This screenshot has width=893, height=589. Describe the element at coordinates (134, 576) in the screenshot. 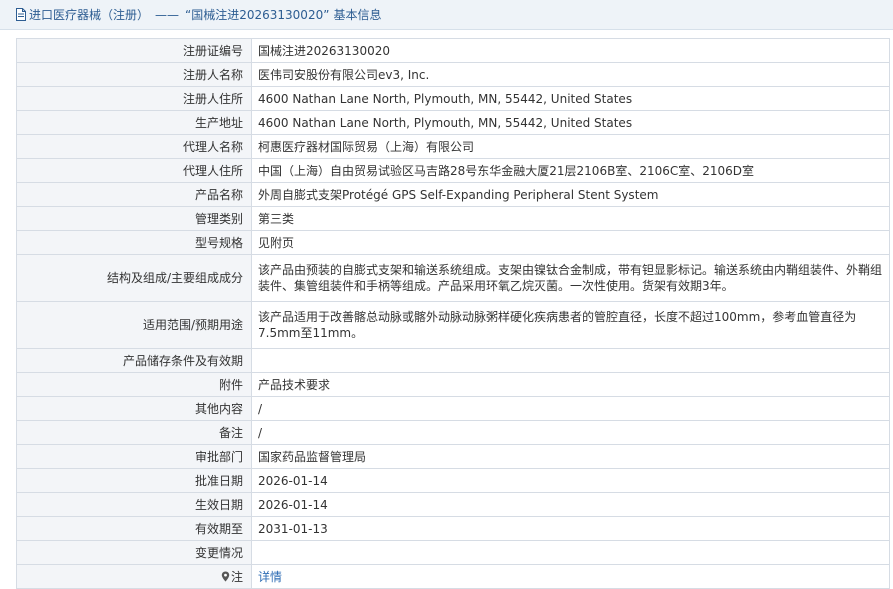

I see `field-label-note: 注` at that location.